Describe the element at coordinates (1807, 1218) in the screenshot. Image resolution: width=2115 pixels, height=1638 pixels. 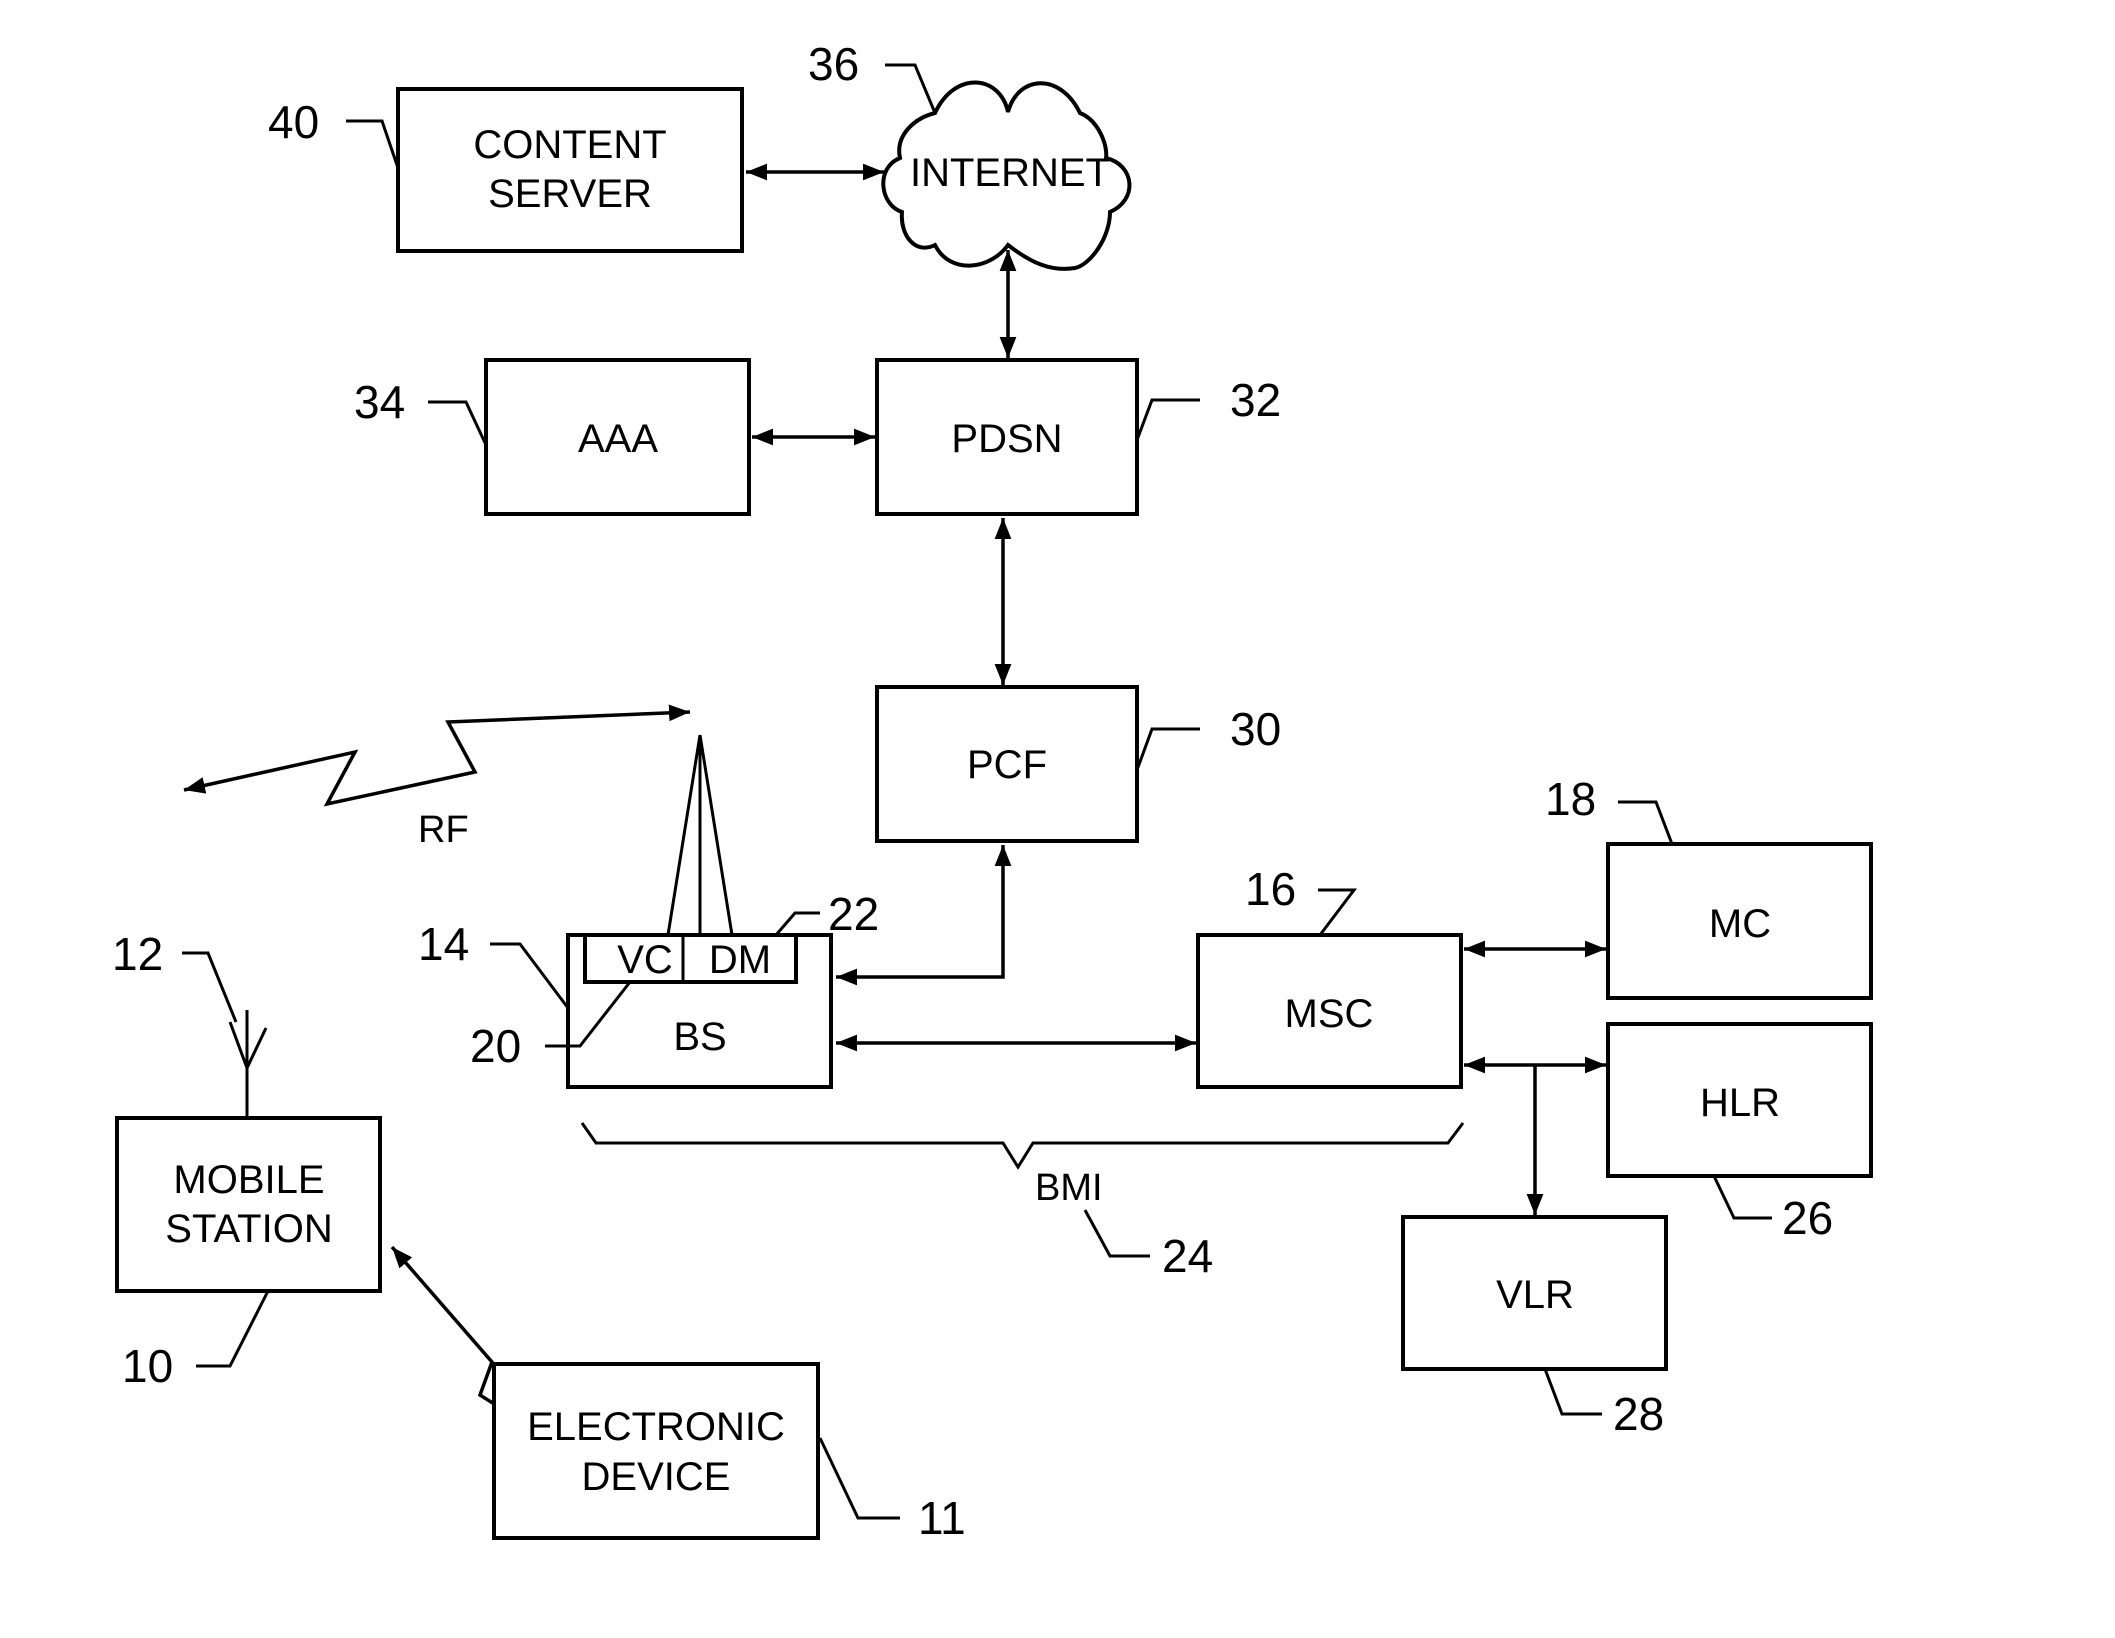
I see `ref-26: 26` at that location.